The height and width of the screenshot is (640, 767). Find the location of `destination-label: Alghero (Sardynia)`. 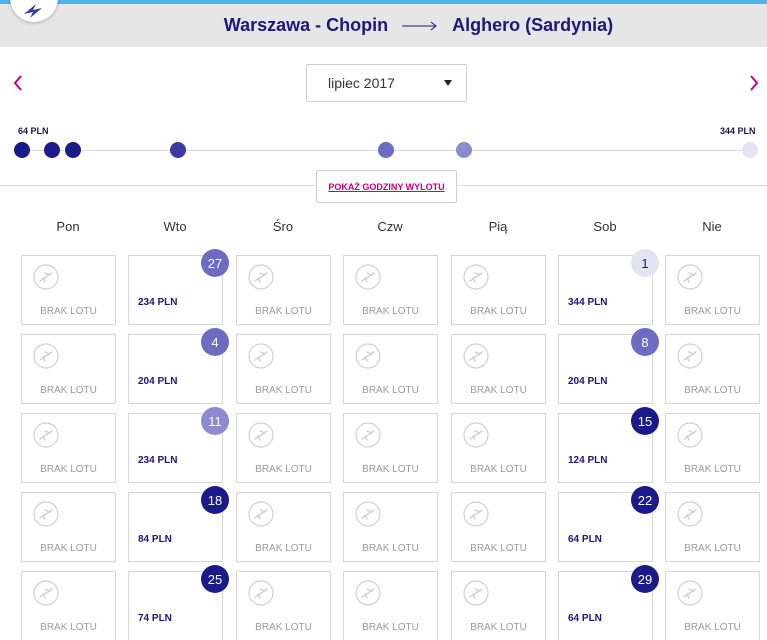

destination-label: Alghero (Sardynia) is located at coordinates (533, 25).